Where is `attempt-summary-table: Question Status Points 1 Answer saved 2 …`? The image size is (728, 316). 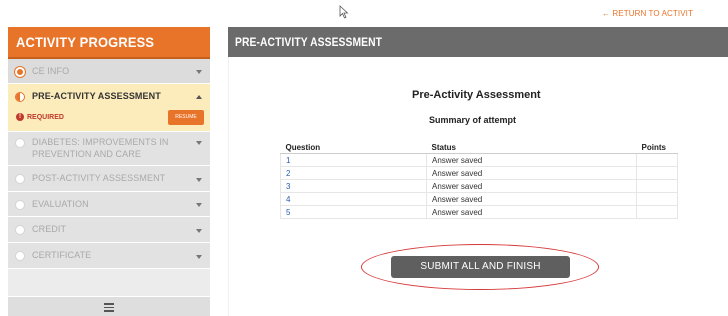
attempt-summary-table: Question Status Points 1 Answer saved 2 … is located at coordinates (479, 180).